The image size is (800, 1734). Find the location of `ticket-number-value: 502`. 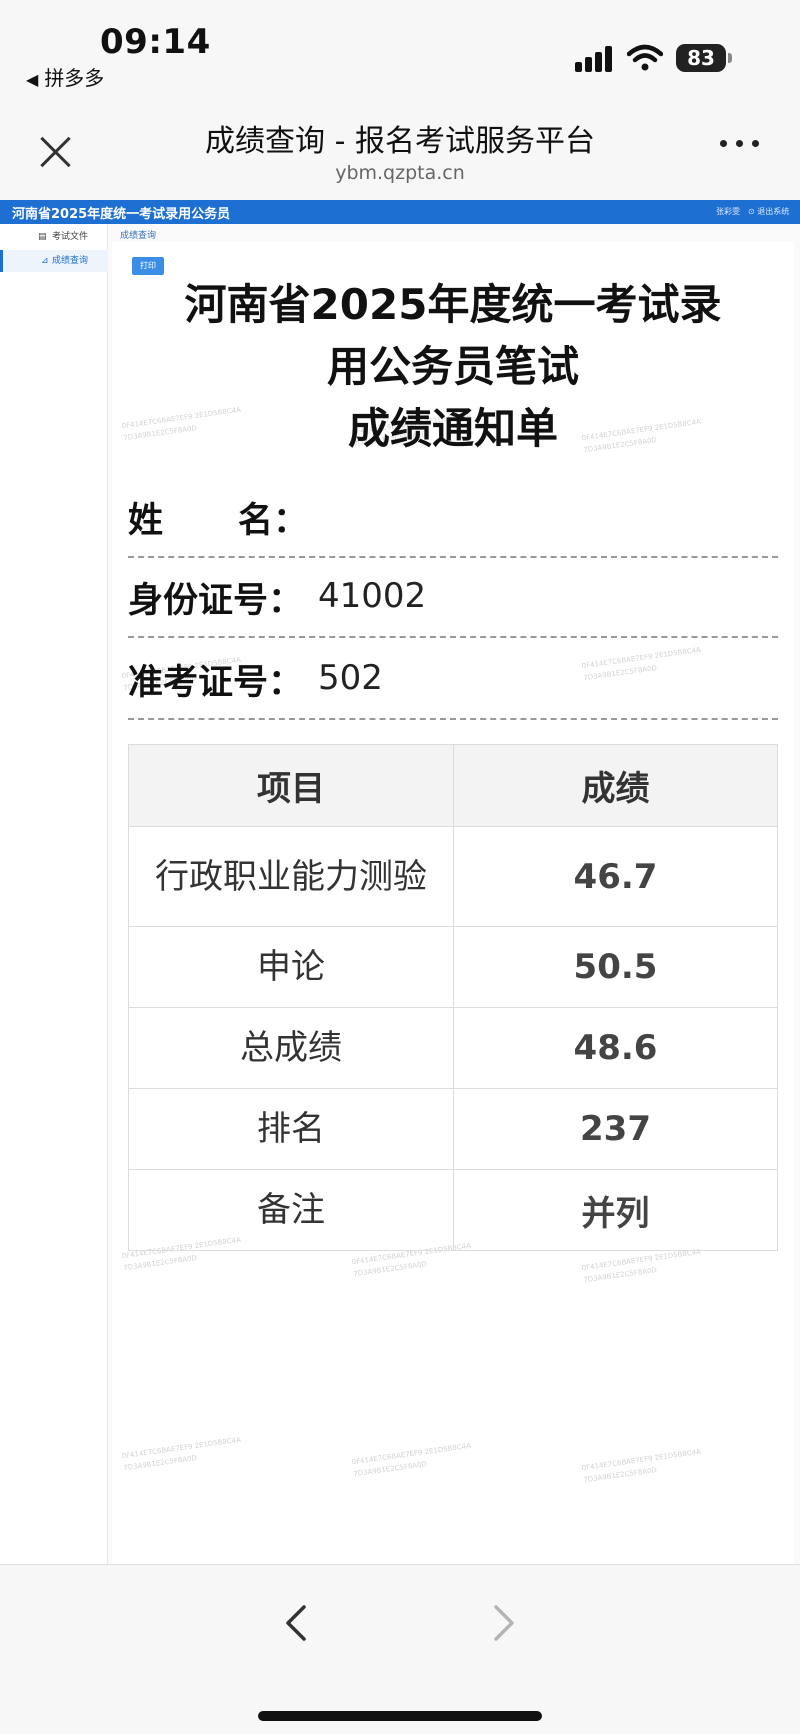

ticket-number-value: 502 is located at coordinates (350, 678).